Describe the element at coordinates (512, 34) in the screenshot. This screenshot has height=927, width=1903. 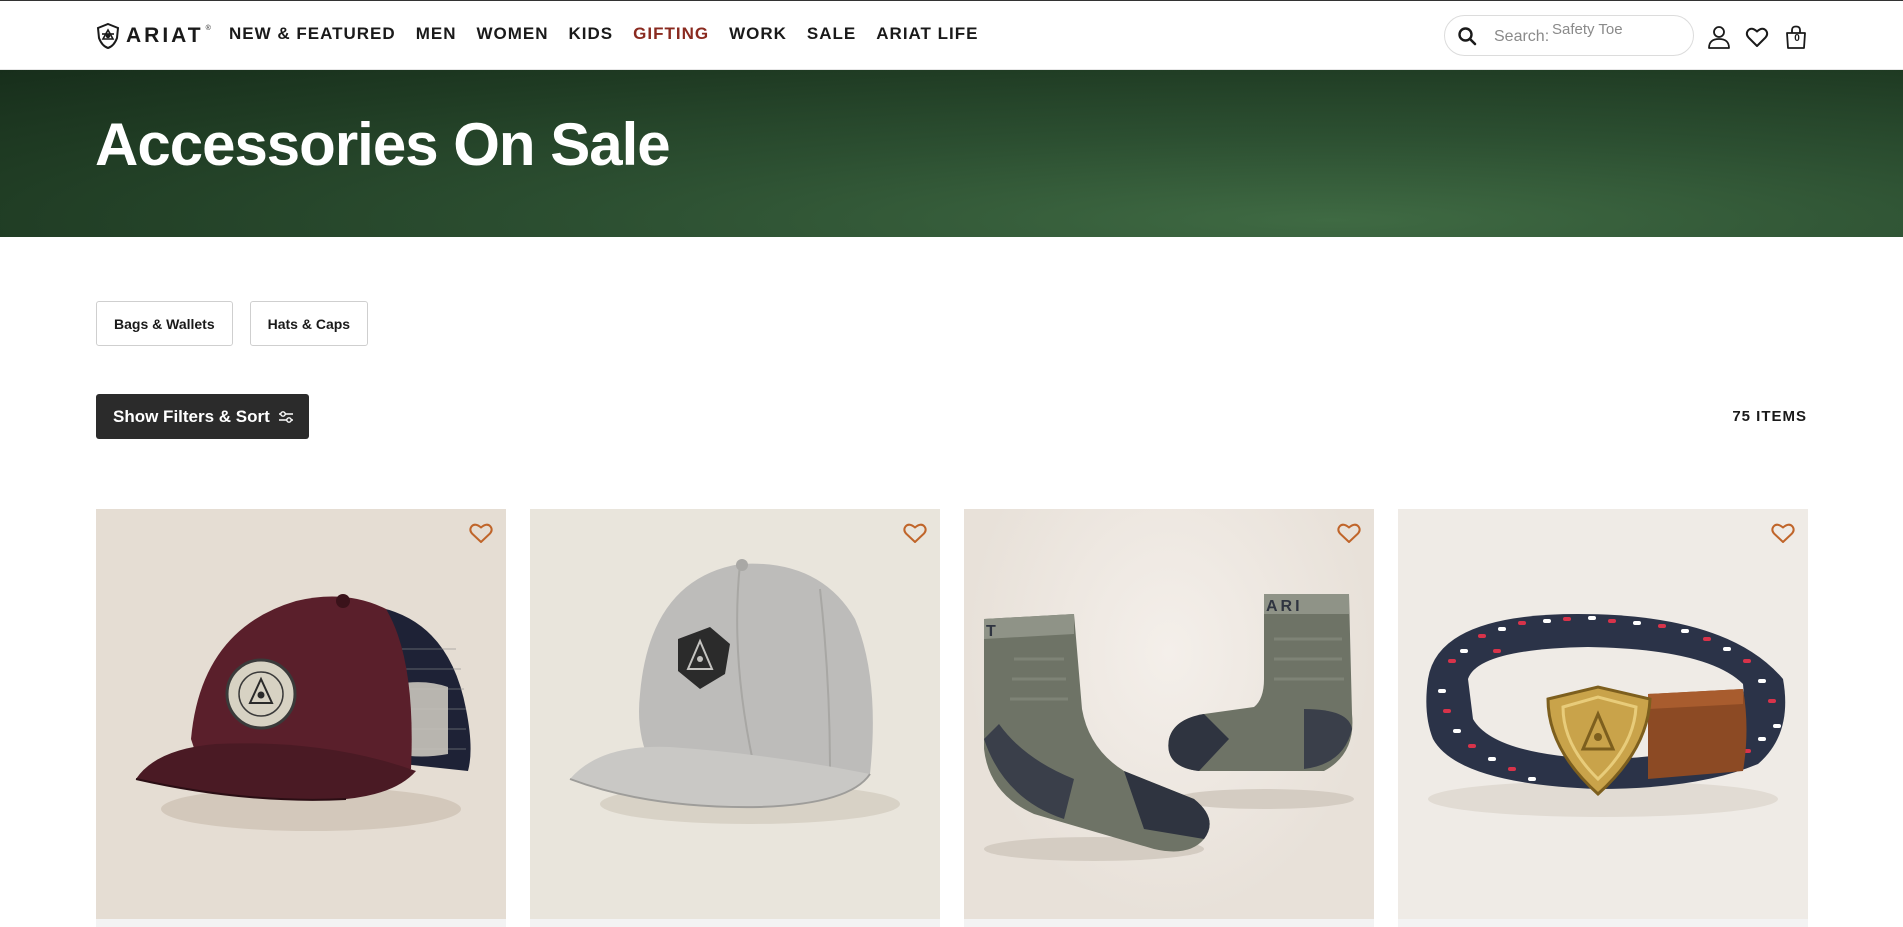
I see `nav-women: WOMEN` at that location.